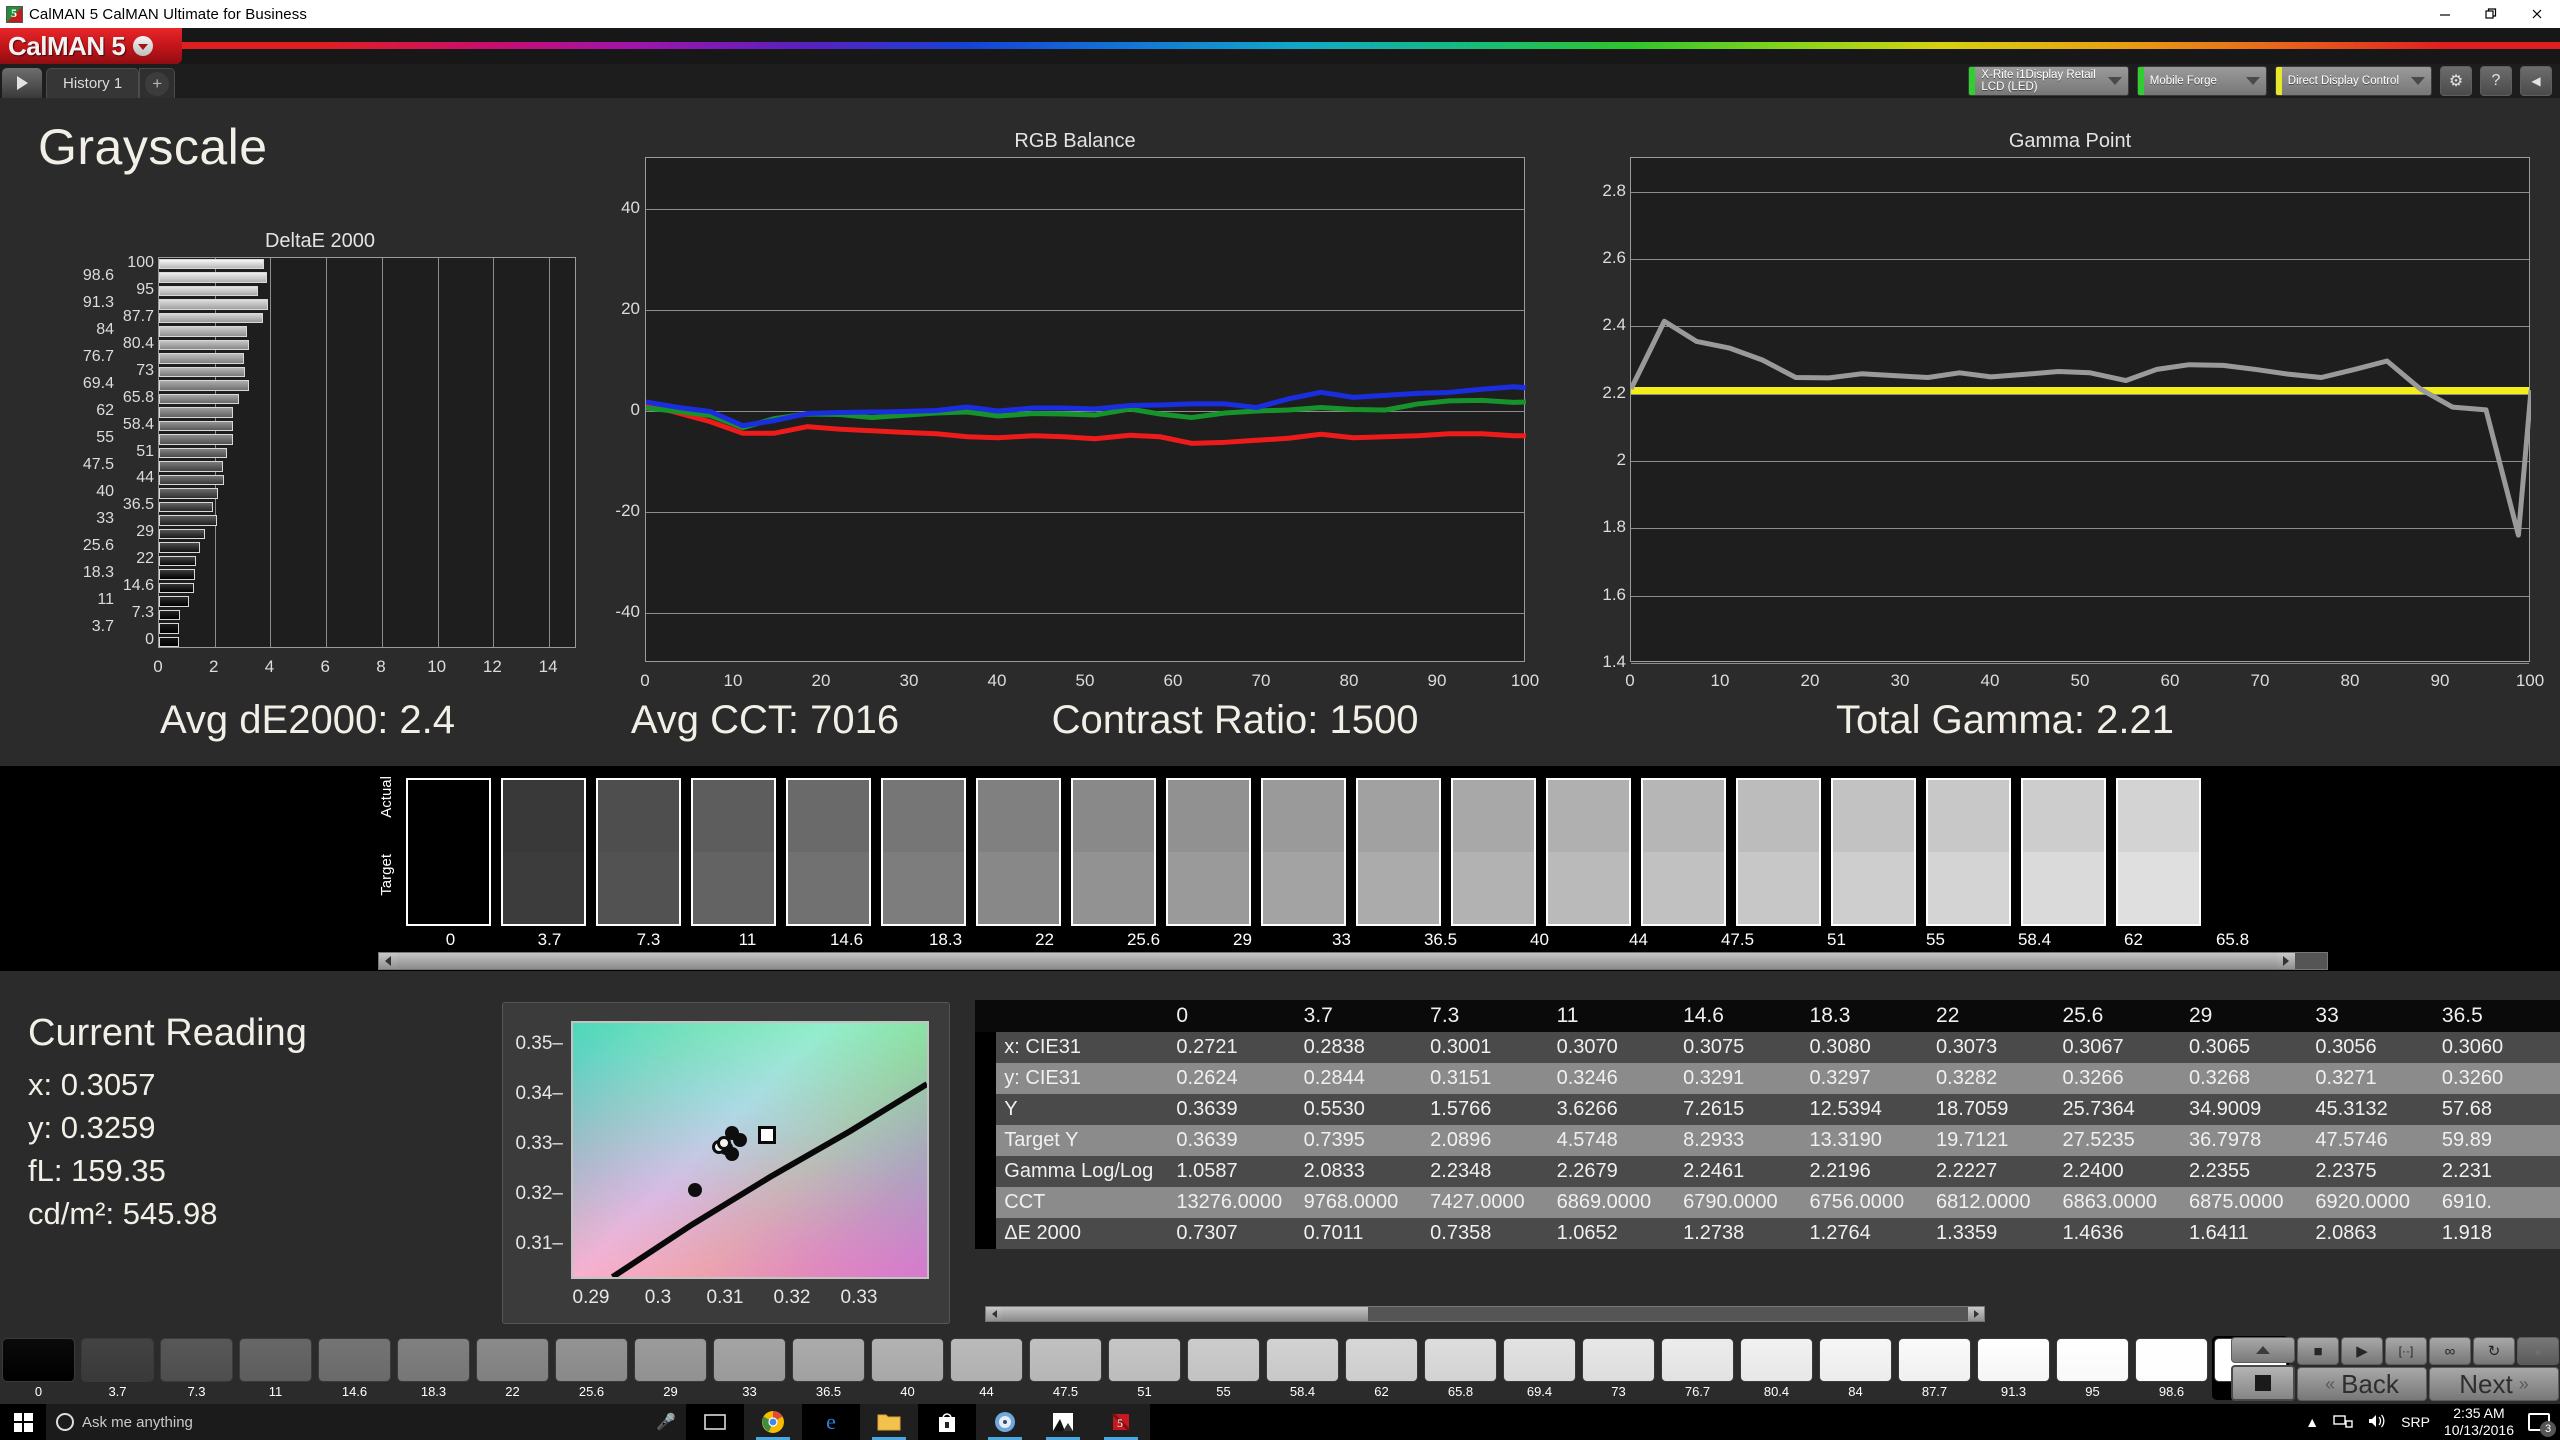 Image resolution: width=2560 pixels, height=1440 pixels. Describe the element at coordinates (2406, 1351) in the screenshot. I see `measure-range-button: [··]` at that location.